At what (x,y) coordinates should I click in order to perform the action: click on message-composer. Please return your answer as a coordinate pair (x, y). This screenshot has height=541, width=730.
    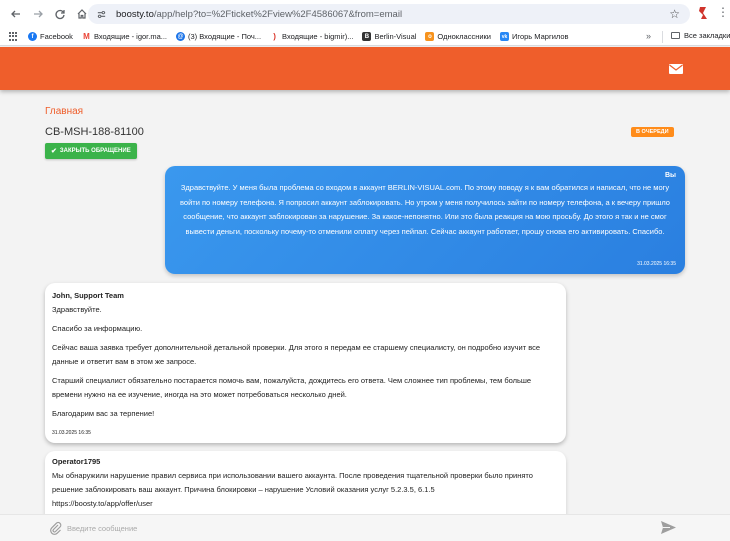
    Looking at the image, I should click on (365, 527).